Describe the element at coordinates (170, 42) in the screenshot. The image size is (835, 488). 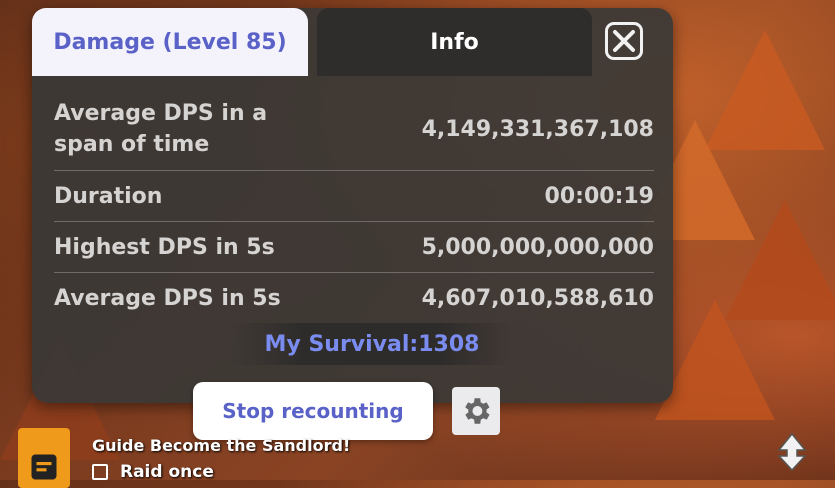
I see `tab-damage: Damage (Level 85)` at that location.